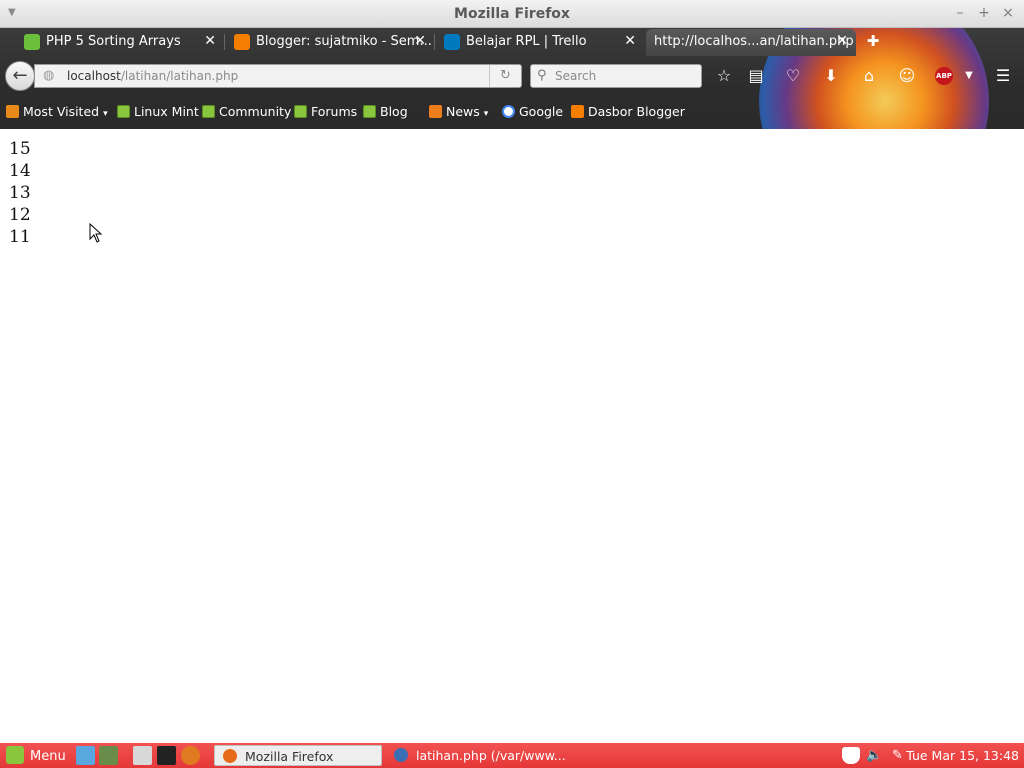 The width and height of the screenshot is (1024, 768). I want to click on rss-icon, so click(435, 111).